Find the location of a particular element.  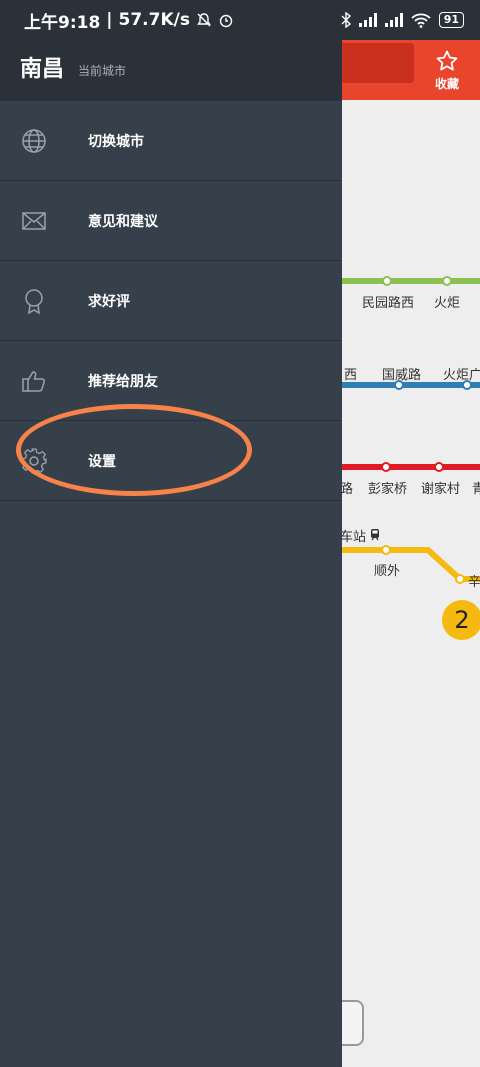

thumbs-up-icon is located at coordinates (33, 381).